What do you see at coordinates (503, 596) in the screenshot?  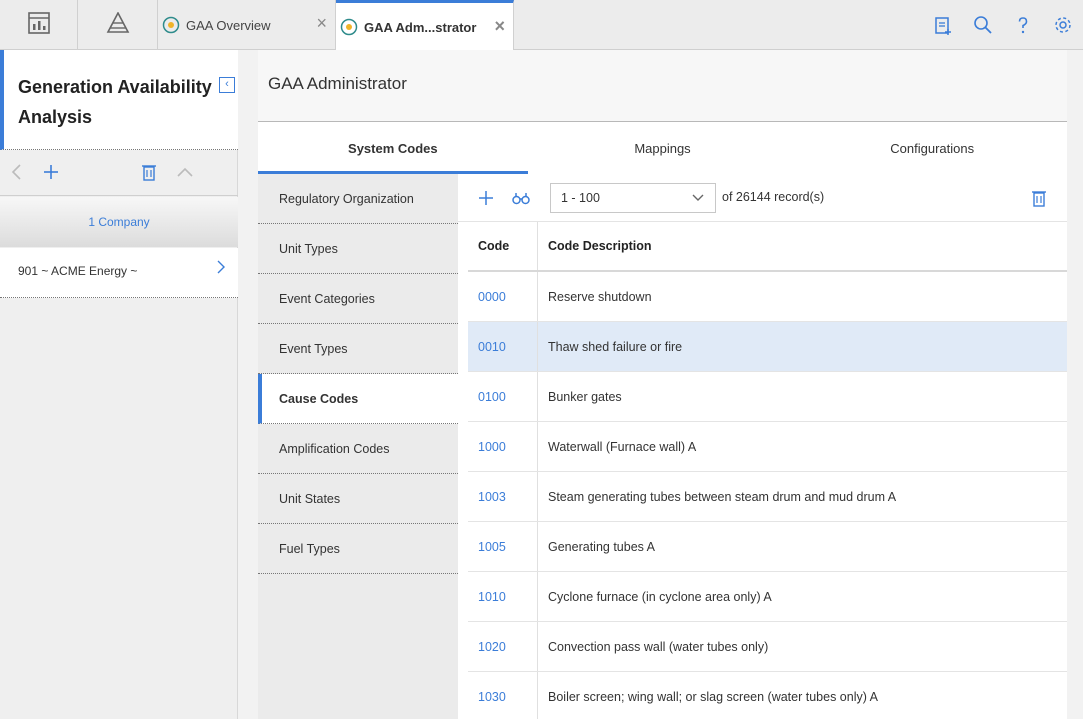 I see `code-cell: 1010` at bounding box center [503, 596].